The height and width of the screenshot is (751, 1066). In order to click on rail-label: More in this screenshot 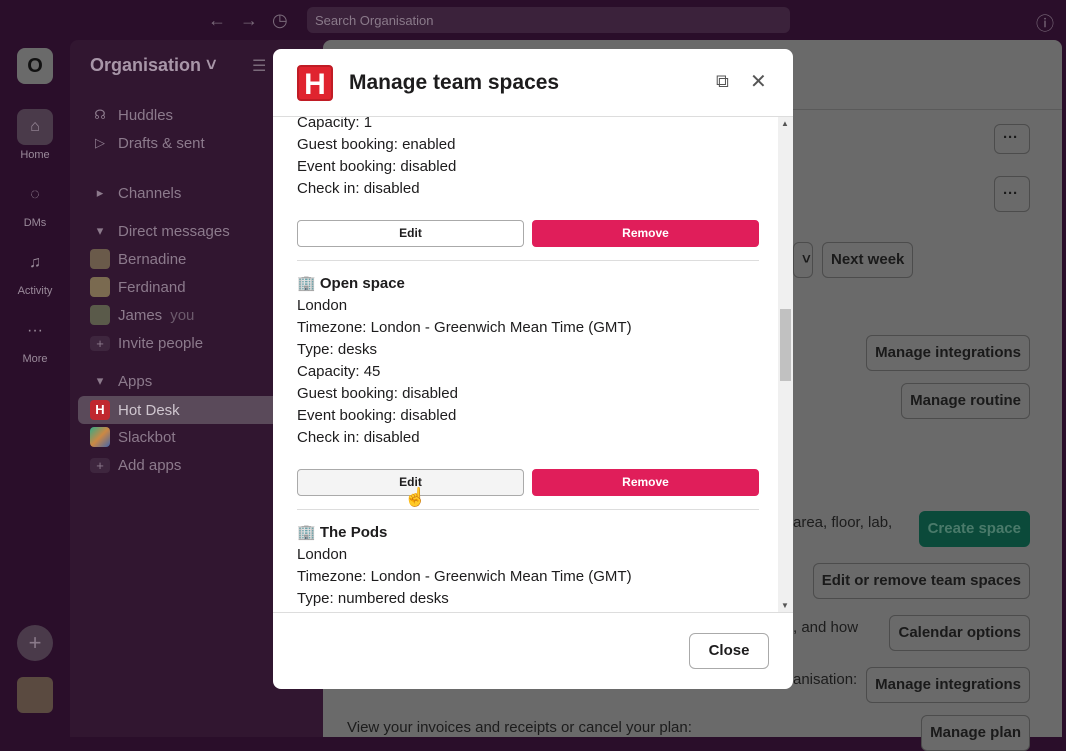, I will do `click(35, 359)`.